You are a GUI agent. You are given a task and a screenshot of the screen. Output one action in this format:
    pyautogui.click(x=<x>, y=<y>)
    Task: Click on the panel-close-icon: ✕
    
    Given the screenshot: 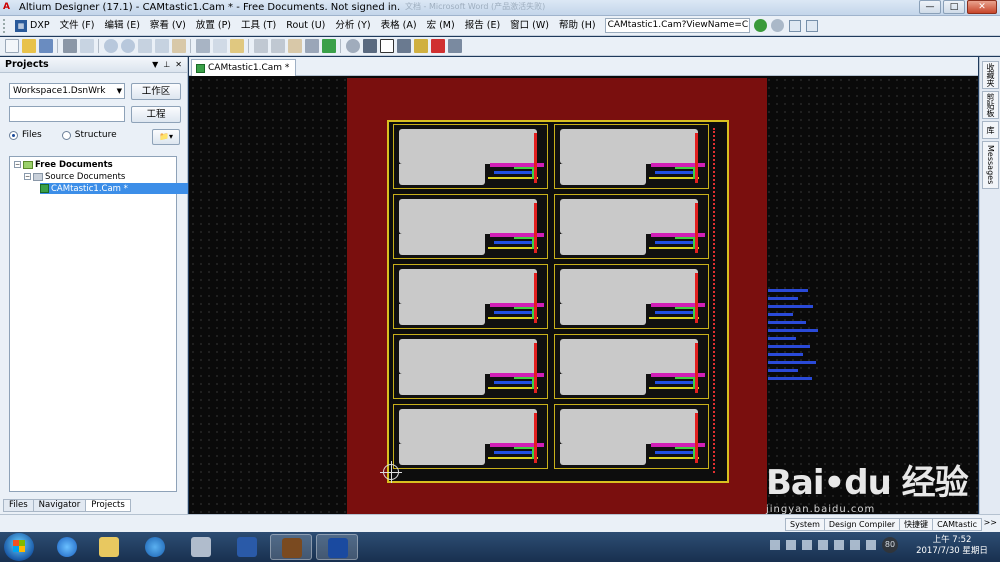 What is the action you would take?
    pyautogui.click(x=178, y=64)
    